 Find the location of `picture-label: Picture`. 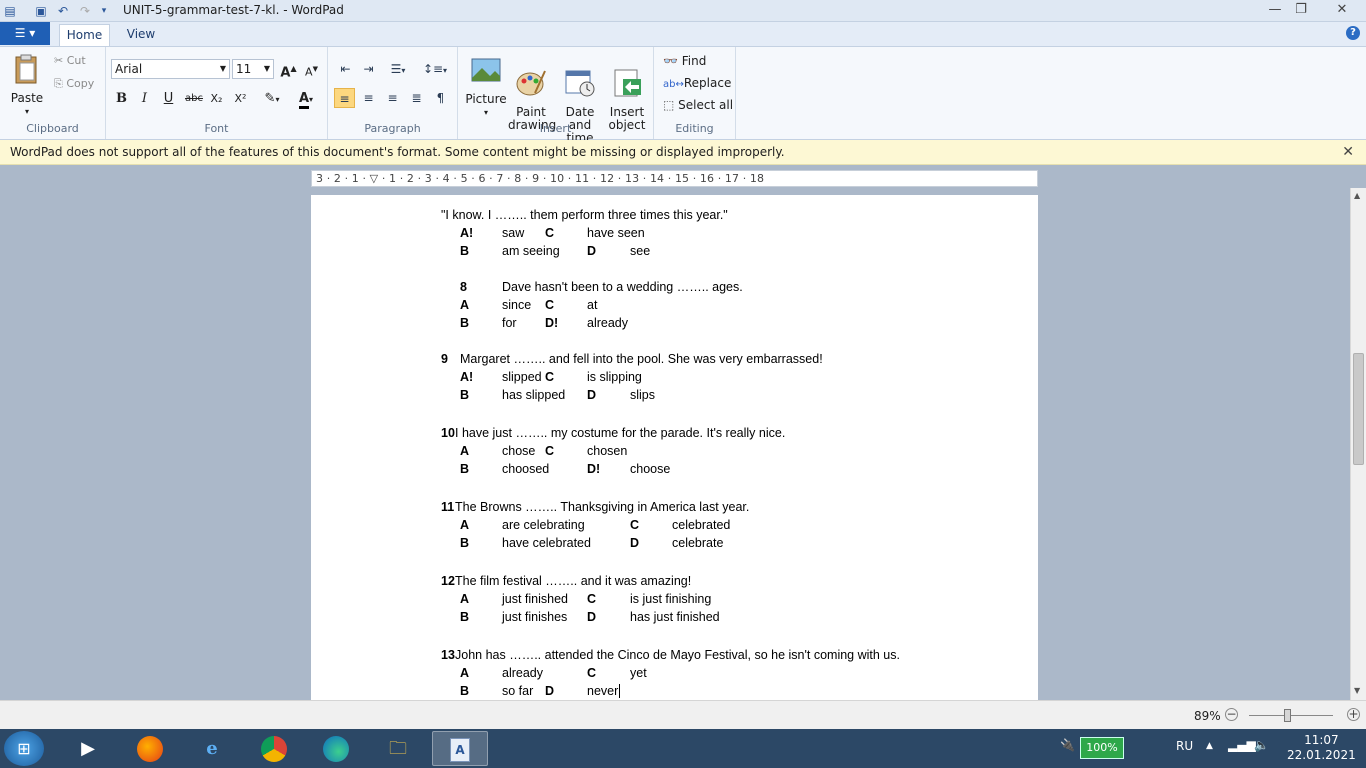

picture-label: Picture is located at coordinates (486, 99).